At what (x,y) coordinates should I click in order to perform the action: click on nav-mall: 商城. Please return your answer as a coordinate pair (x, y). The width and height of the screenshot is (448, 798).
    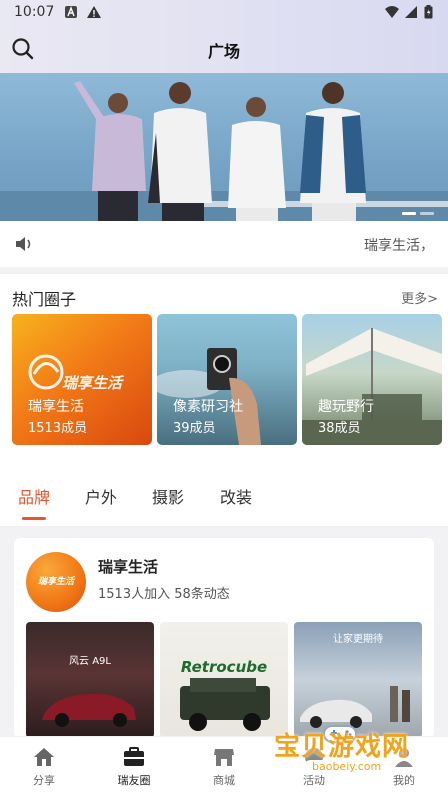
    Looking at the image, I should click on (224, 766).